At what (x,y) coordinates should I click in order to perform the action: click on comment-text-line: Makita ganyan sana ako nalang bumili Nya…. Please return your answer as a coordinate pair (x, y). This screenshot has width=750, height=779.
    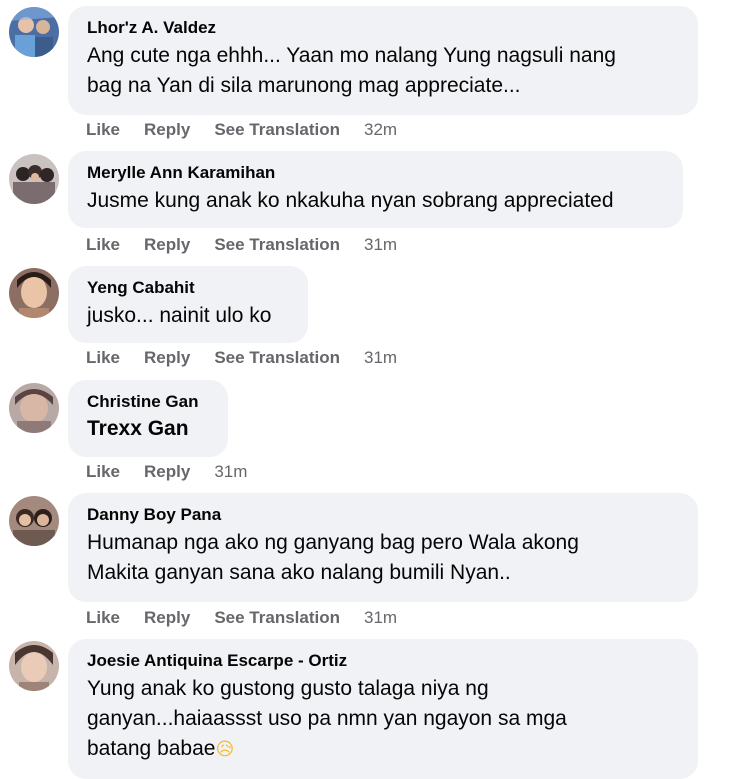
    Looking at the image, I should click on (299, 572).